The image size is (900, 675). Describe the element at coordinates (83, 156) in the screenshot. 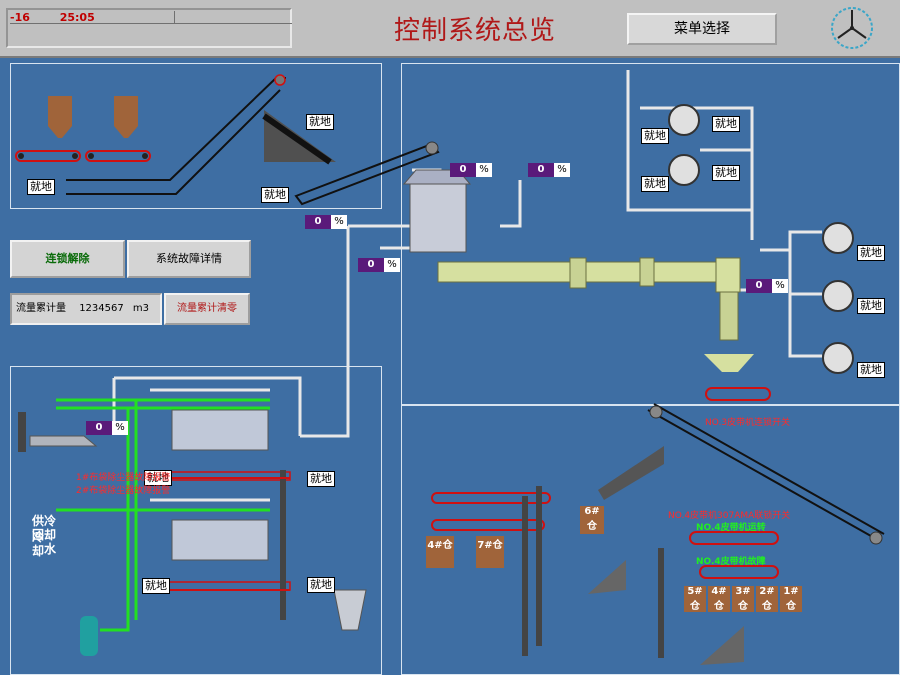

I see `short-belt` at that location.